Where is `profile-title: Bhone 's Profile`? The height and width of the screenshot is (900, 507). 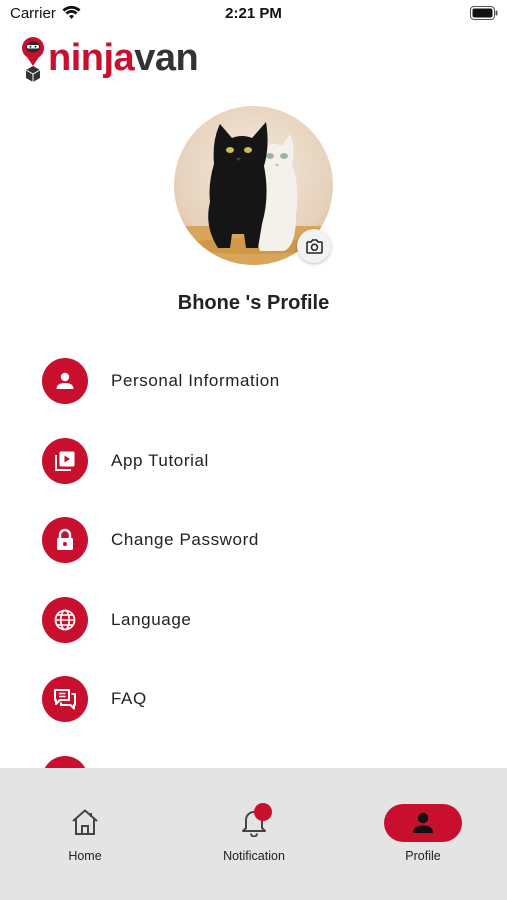
profile-title: Bhone 's Profile is located at coordinates (253, 303).